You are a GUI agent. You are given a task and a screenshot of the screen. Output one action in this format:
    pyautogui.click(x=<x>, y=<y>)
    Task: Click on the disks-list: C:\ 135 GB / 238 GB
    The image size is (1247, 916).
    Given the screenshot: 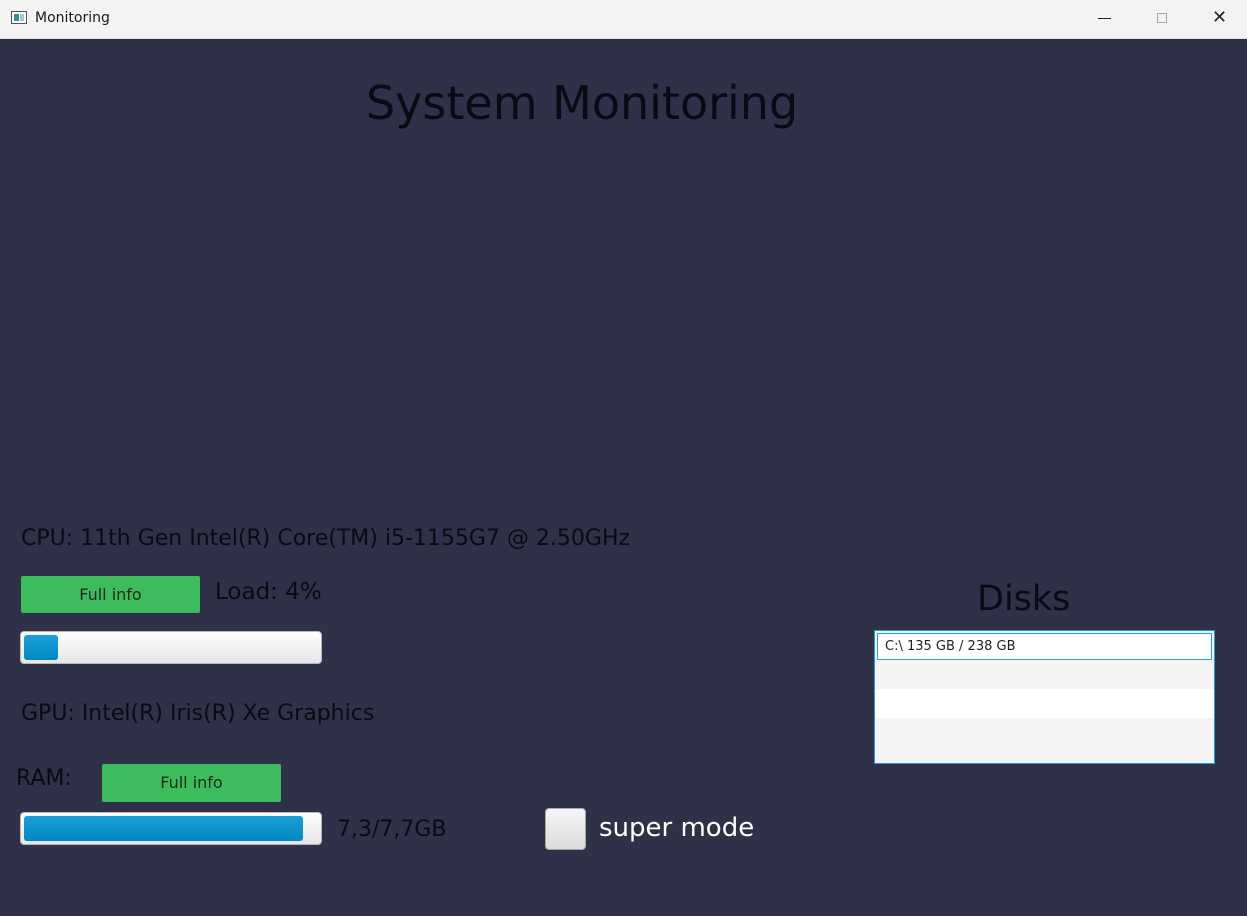 What is the action you would take?
    pyautogui.click(x=1044, y=697)
    